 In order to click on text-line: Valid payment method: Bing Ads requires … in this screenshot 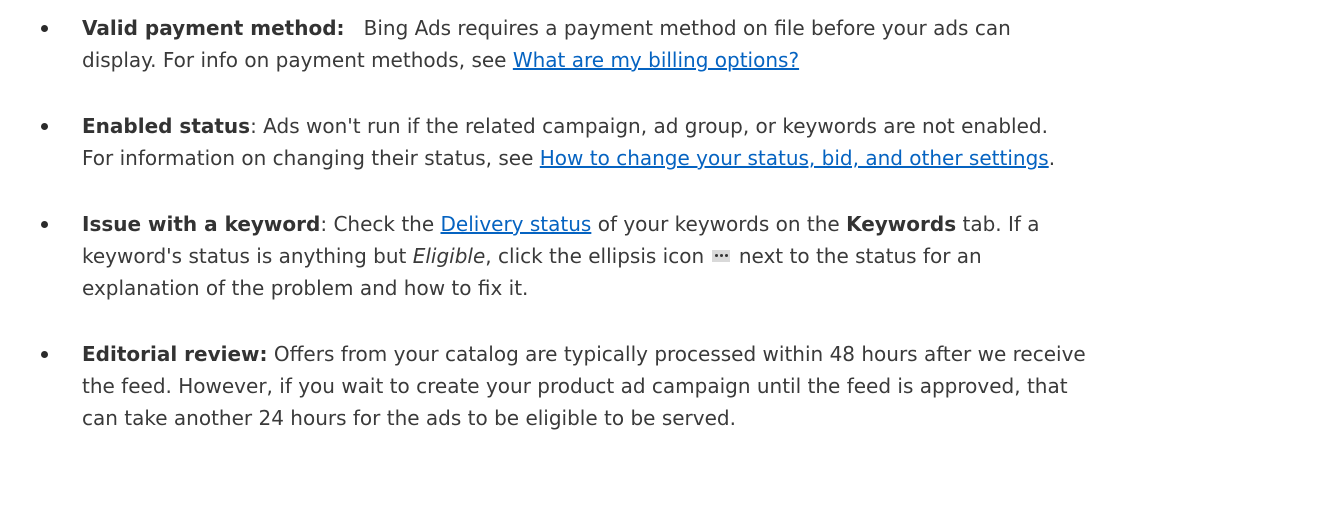, I will do `click(702, 28)`.